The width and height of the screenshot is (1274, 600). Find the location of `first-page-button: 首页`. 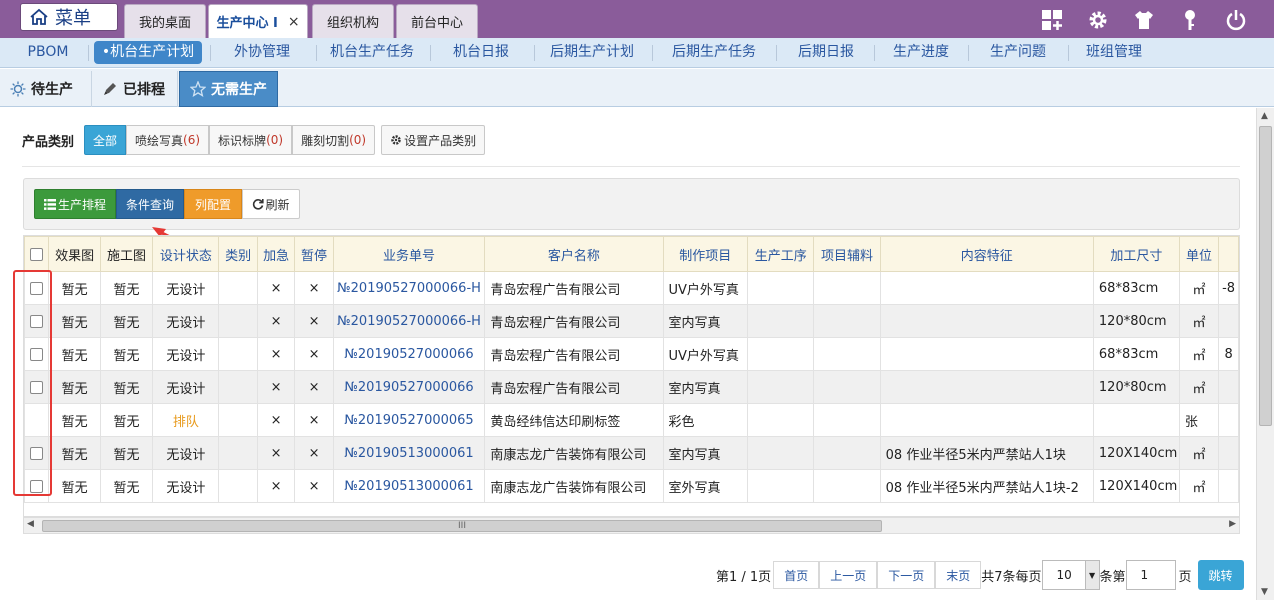

first-page-button: 首页 is located at coordinates (796, 575).